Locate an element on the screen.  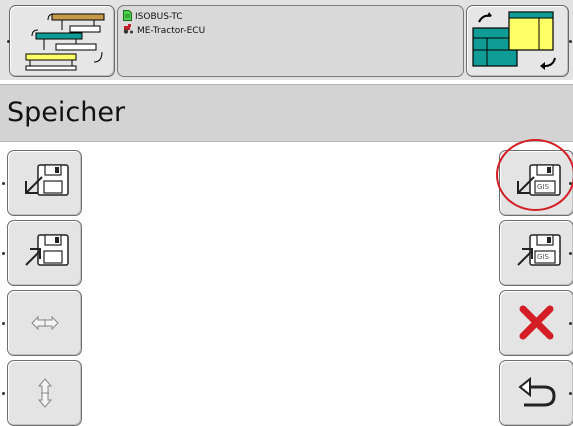
export-gis-button: GIS is located at coordinates (536, 253).